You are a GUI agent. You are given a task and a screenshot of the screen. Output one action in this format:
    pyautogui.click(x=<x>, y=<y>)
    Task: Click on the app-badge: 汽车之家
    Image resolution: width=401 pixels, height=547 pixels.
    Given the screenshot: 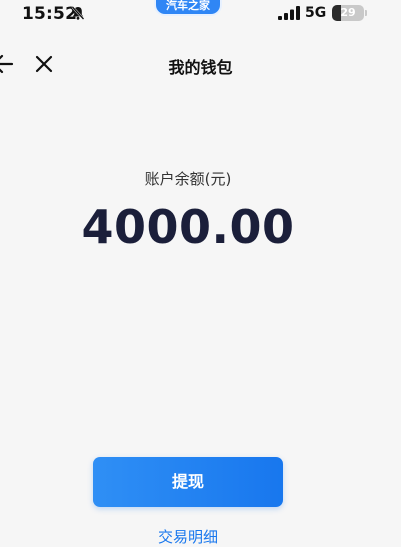 What is the action you would take?
    pyautogui.click(x=188, y=7)
    